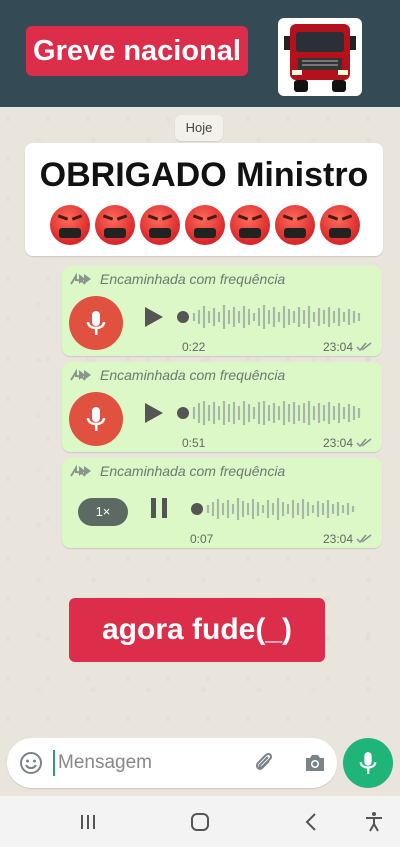 The width and height of the screenshot is (400, 847). I want to click on voice-message: Encaminhada com frequência 1× 0:07 23:04, so click(222, 503).